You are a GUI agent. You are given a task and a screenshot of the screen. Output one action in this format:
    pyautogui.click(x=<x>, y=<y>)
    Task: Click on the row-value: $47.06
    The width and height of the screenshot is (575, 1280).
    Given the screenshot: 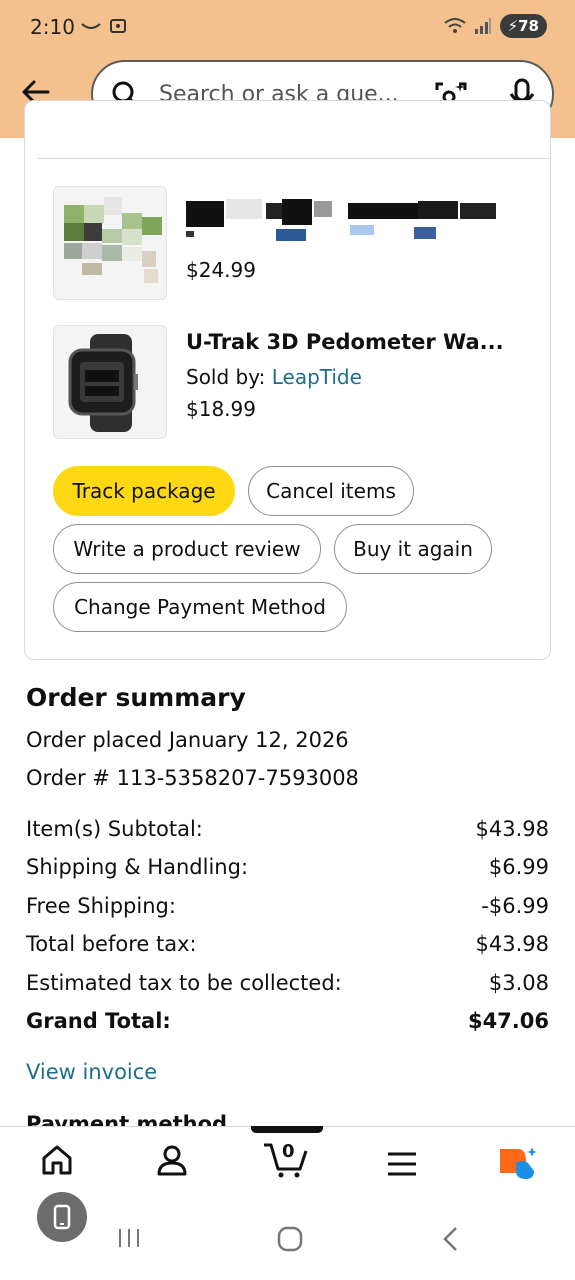 What is the action you would take?
    pyautogui.click(x=508, y=1021)
    